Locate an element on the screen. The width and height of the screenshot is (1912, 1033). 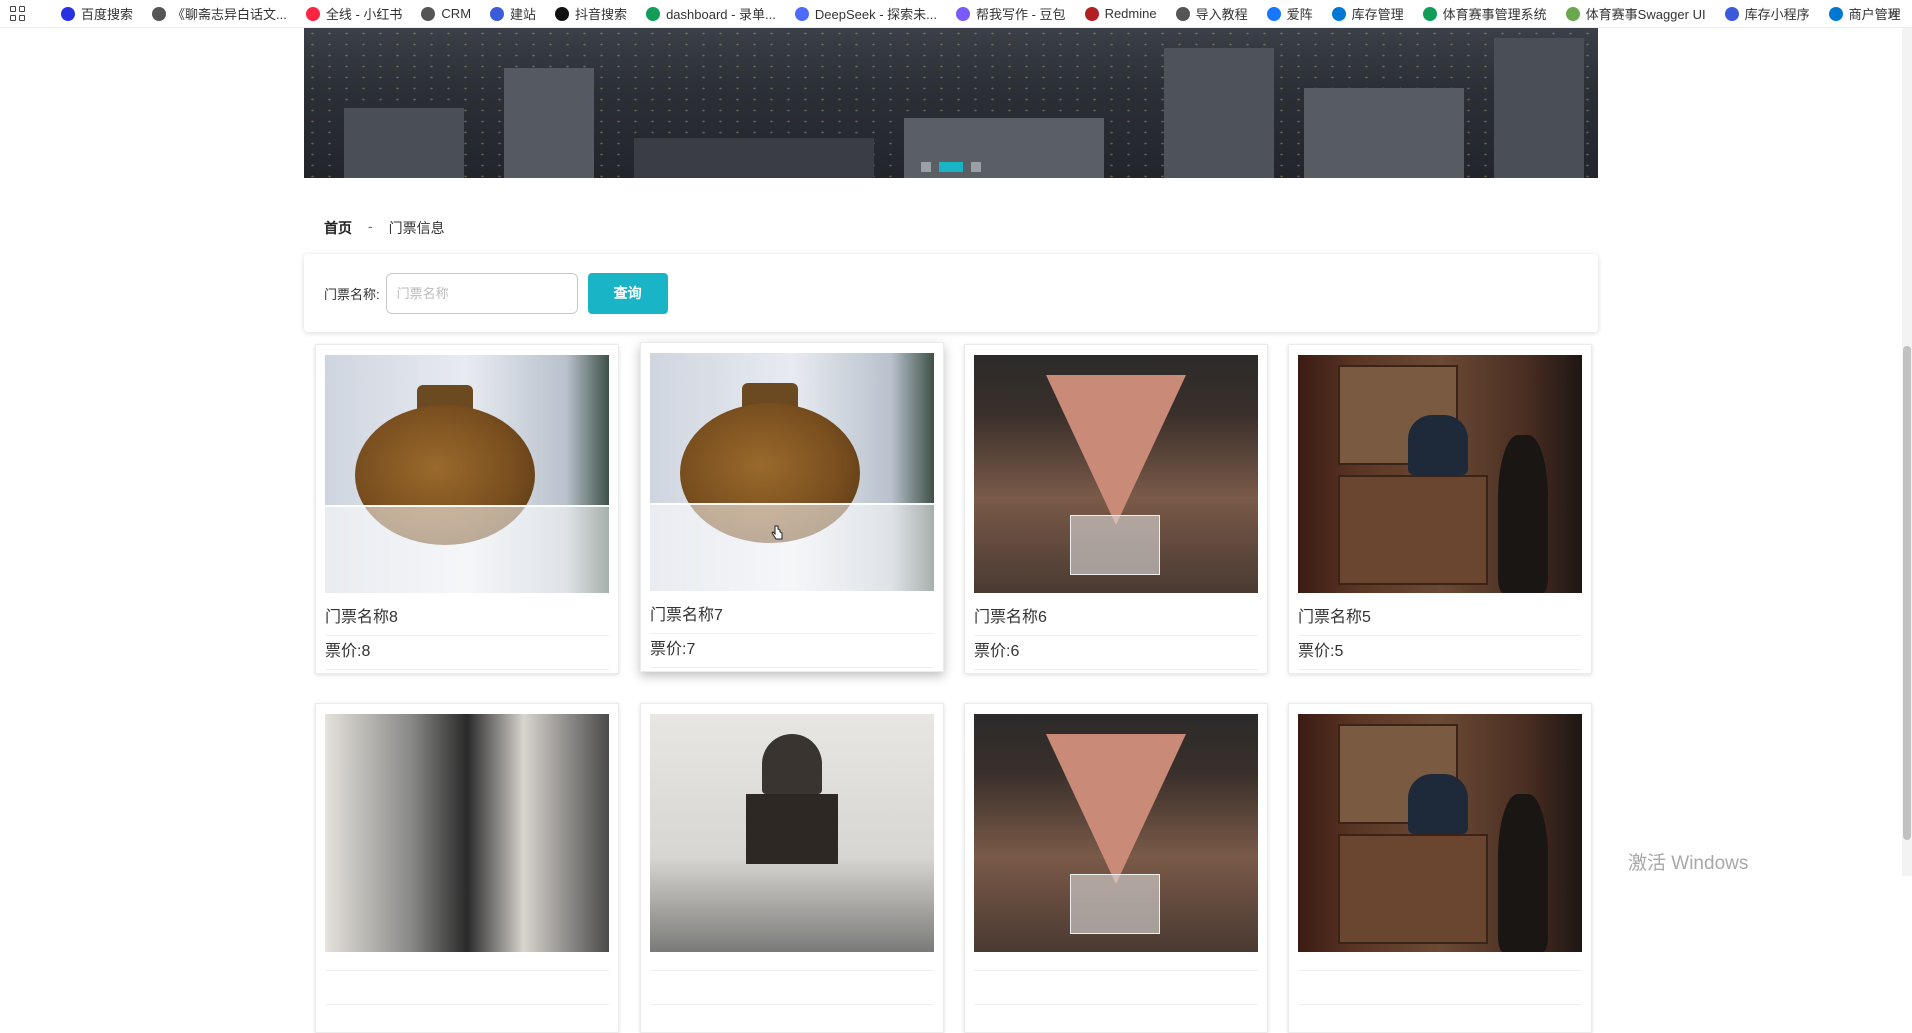
carousel-indicators is located at coordinates (951, 167).